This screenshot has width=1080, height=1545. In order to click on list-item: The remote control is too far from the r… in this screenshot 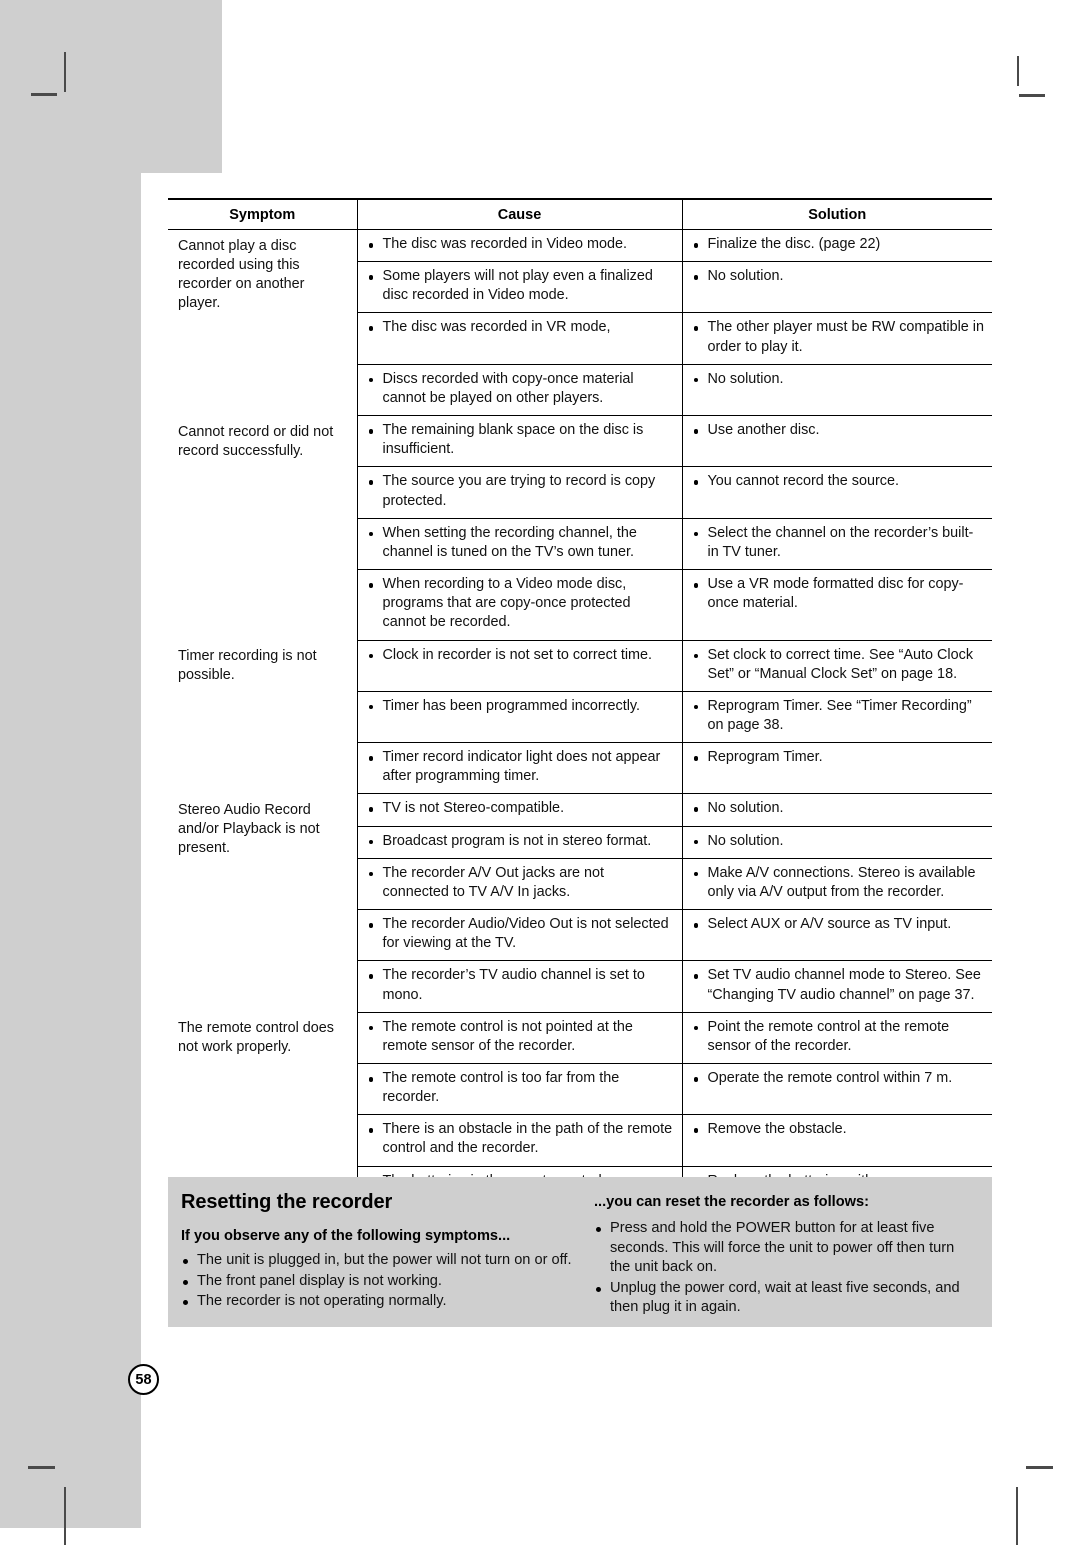, I will do `click(521, 1088)`.